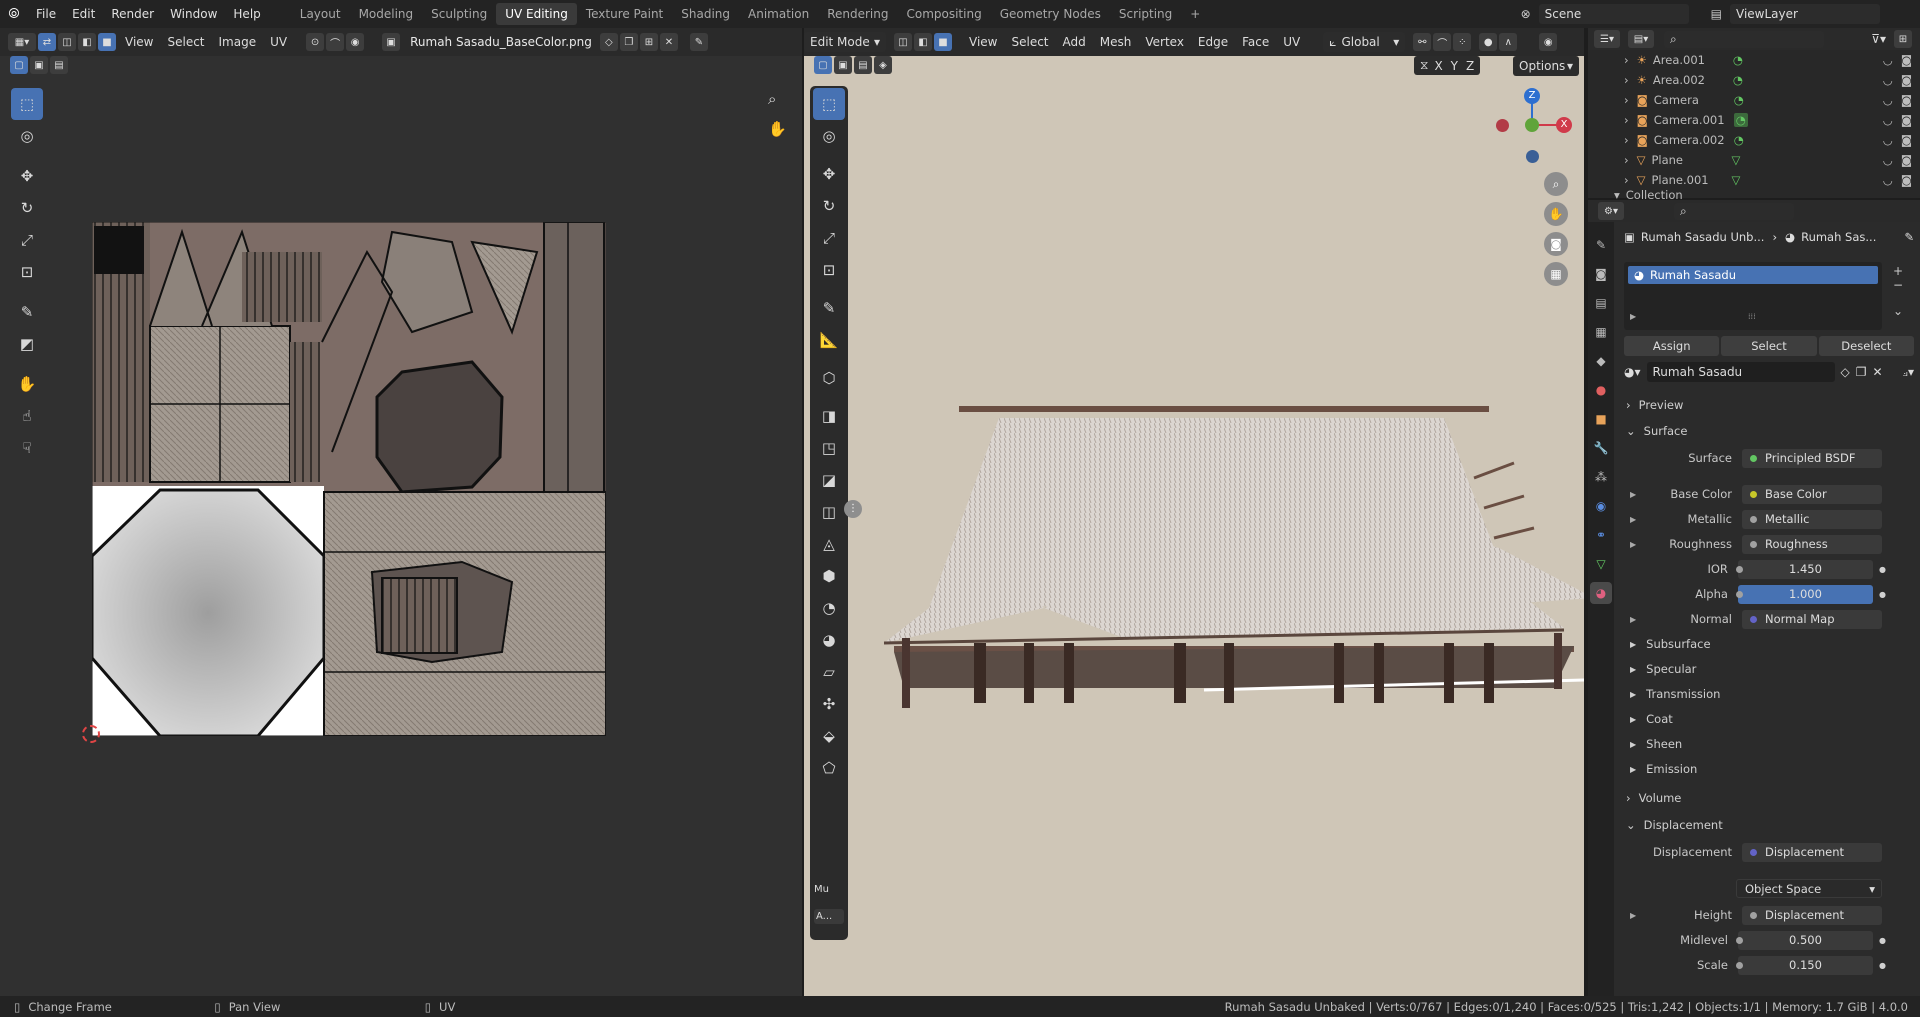  I want to click on house-model, so click(1229, 538).